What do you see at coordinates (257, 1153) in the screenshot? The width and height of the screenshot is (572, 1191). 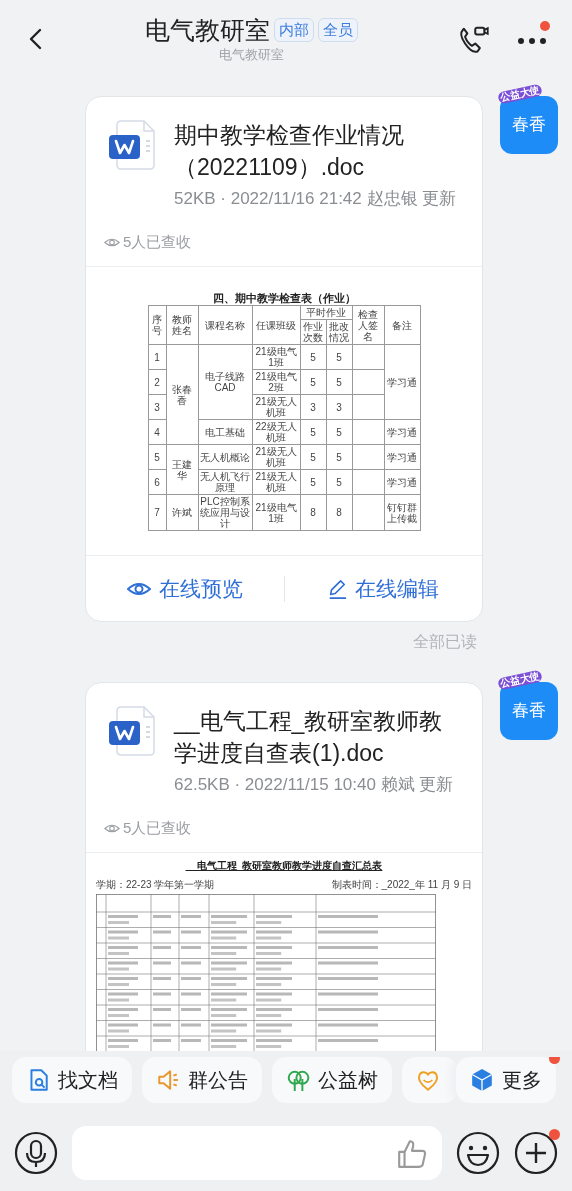 I see `message-input` at bounding box center [257, 1153].